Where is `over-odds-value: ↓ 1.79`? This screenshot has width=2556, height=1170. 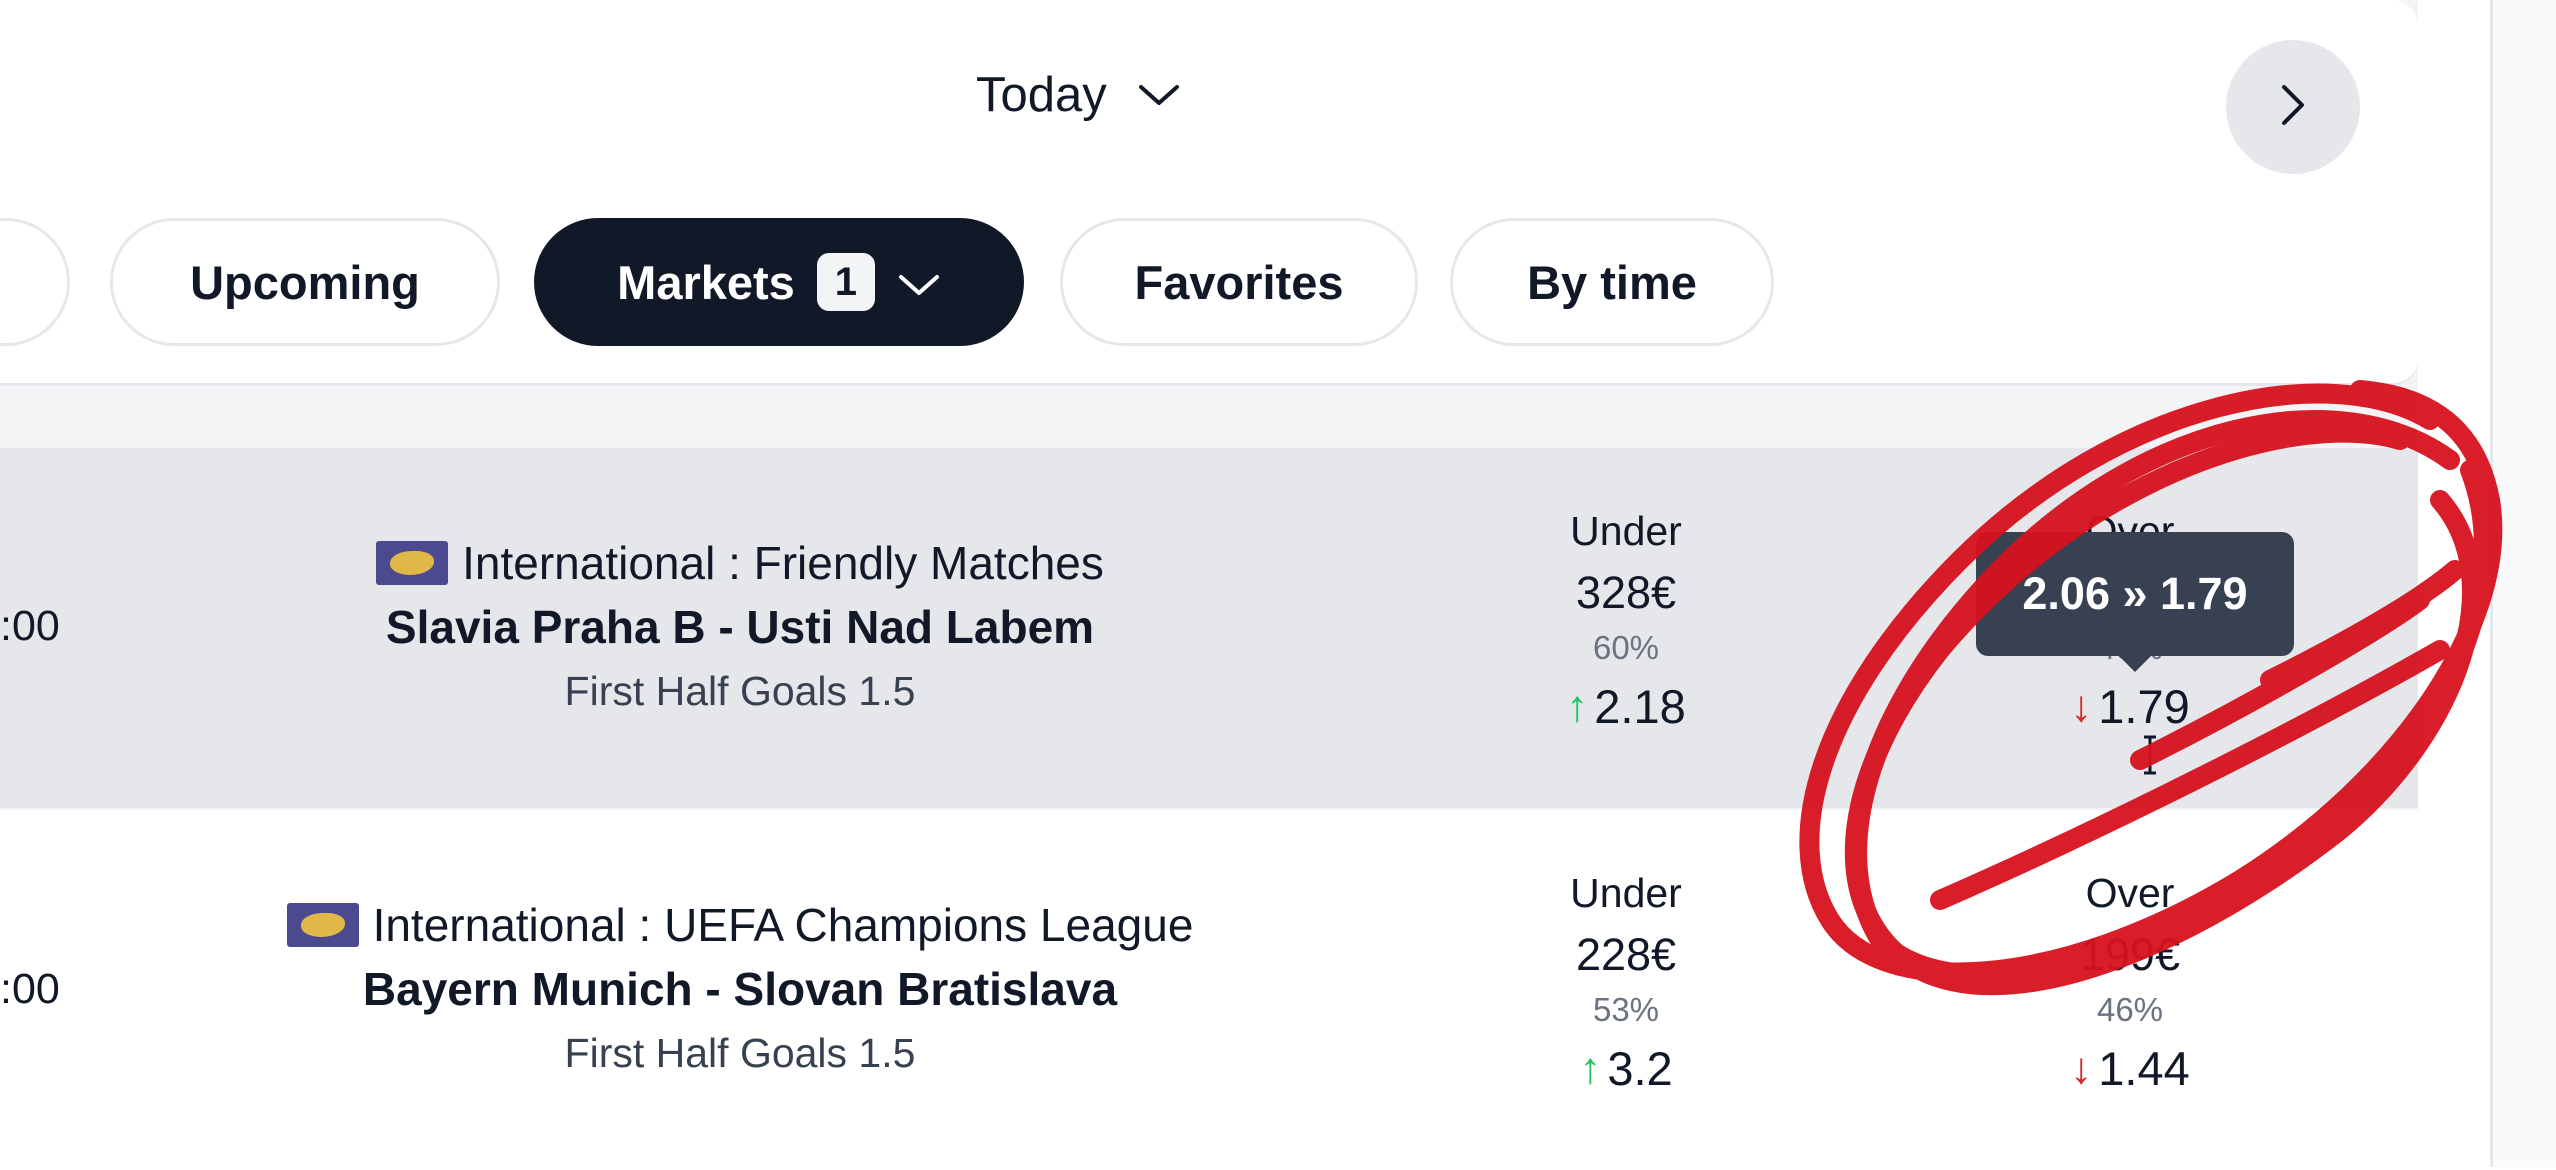
over-odds-value: ↓ 1.79 is located at coordinates (2130, 706).